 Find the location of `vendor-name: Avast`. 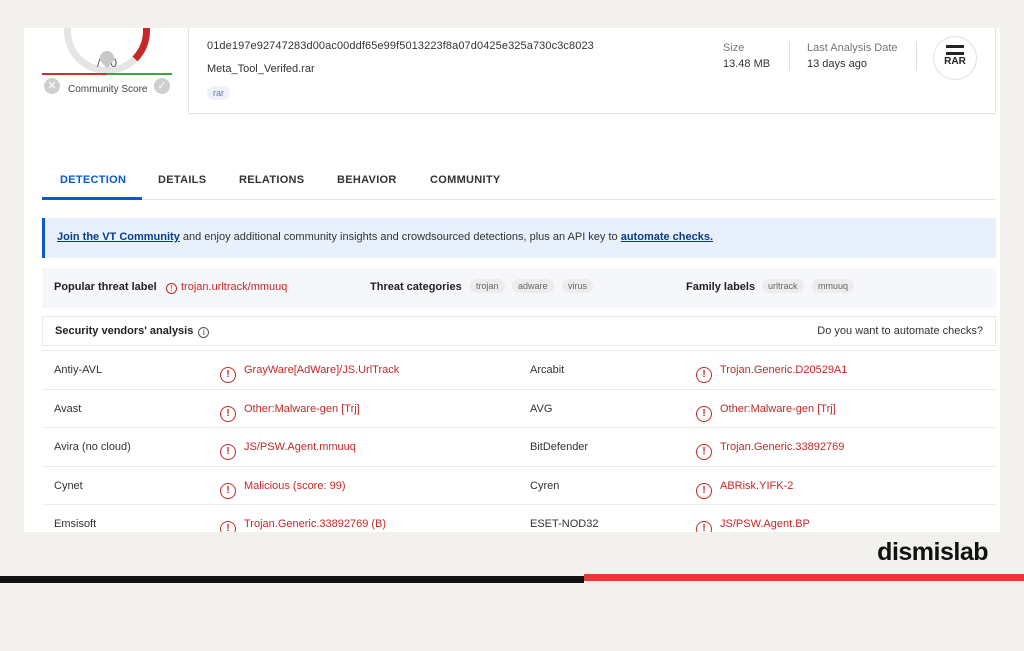

vendor-name: Avast is located at coordinates (68, 408).